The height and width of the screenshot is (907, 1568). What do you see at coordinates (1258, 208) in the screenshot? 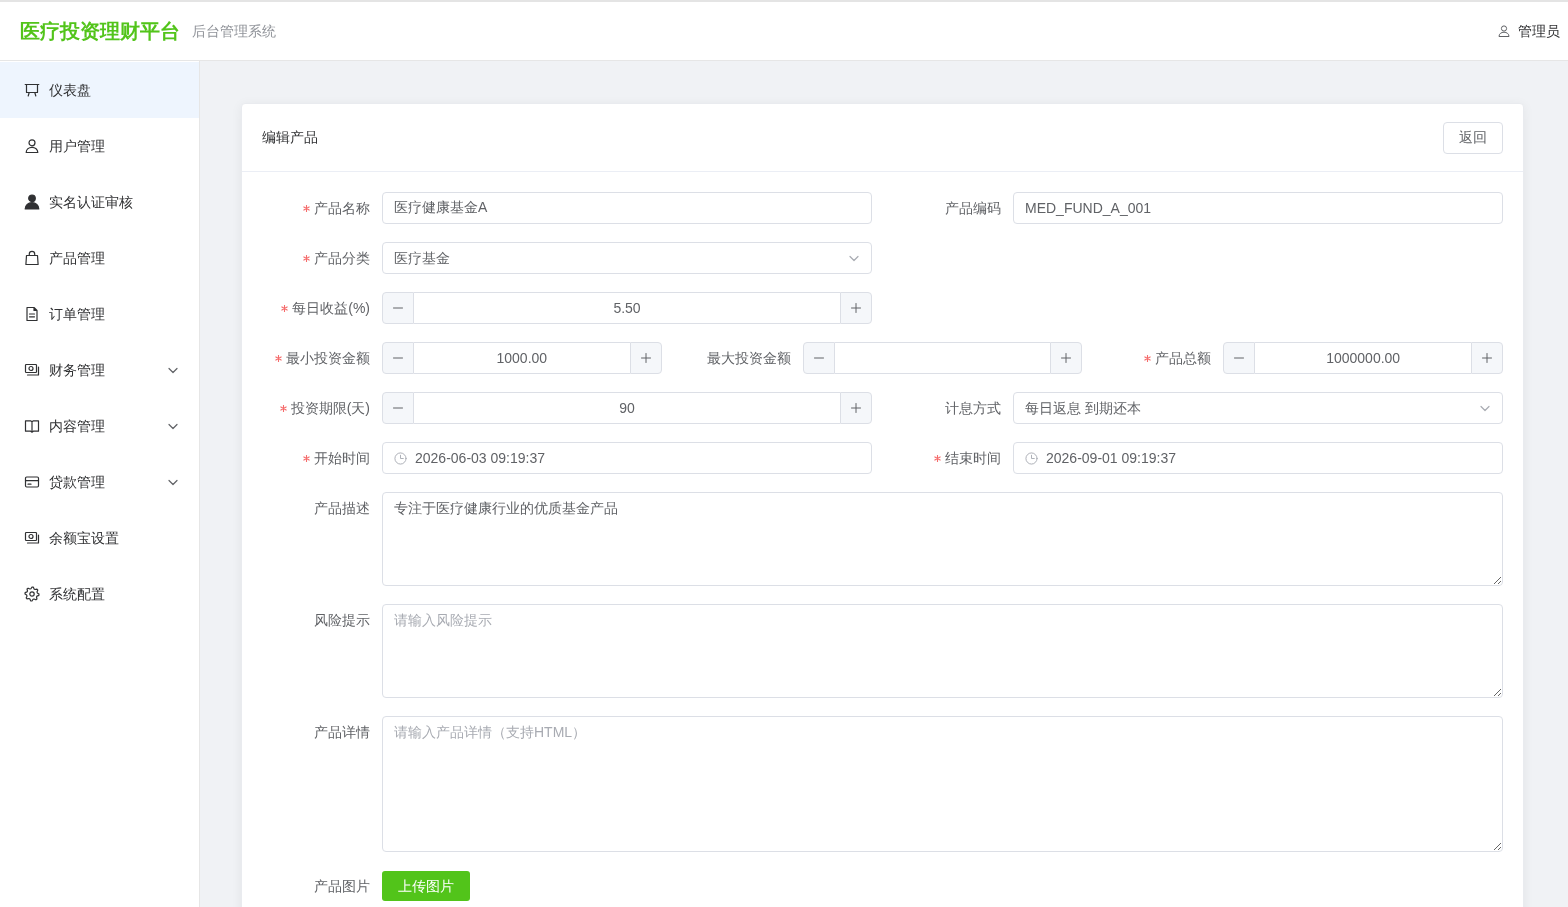
I see `input-field: MED_FUND_A_001` at bounding box center [1258, 208].